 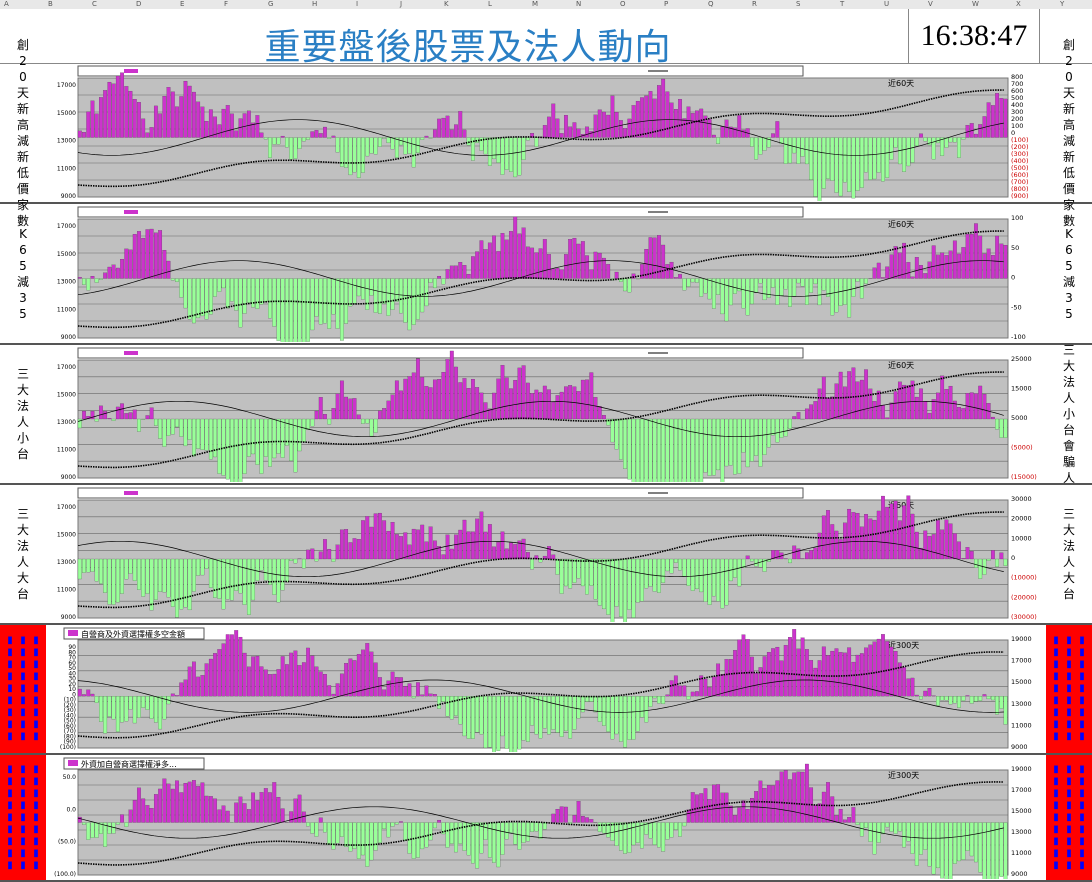 I want to click on left-row-label: ▮ ▮ ▮ ▮ ▮ ▮ ▮ ▮ ▮ ▮ ▮ ▮ ▮ ▮ ▮ ▮ ▮ ▮ ▮ ▮ ▮ ▮ ▮ ▮ ▮ ▮ ▮, so click(x=23, y=689).